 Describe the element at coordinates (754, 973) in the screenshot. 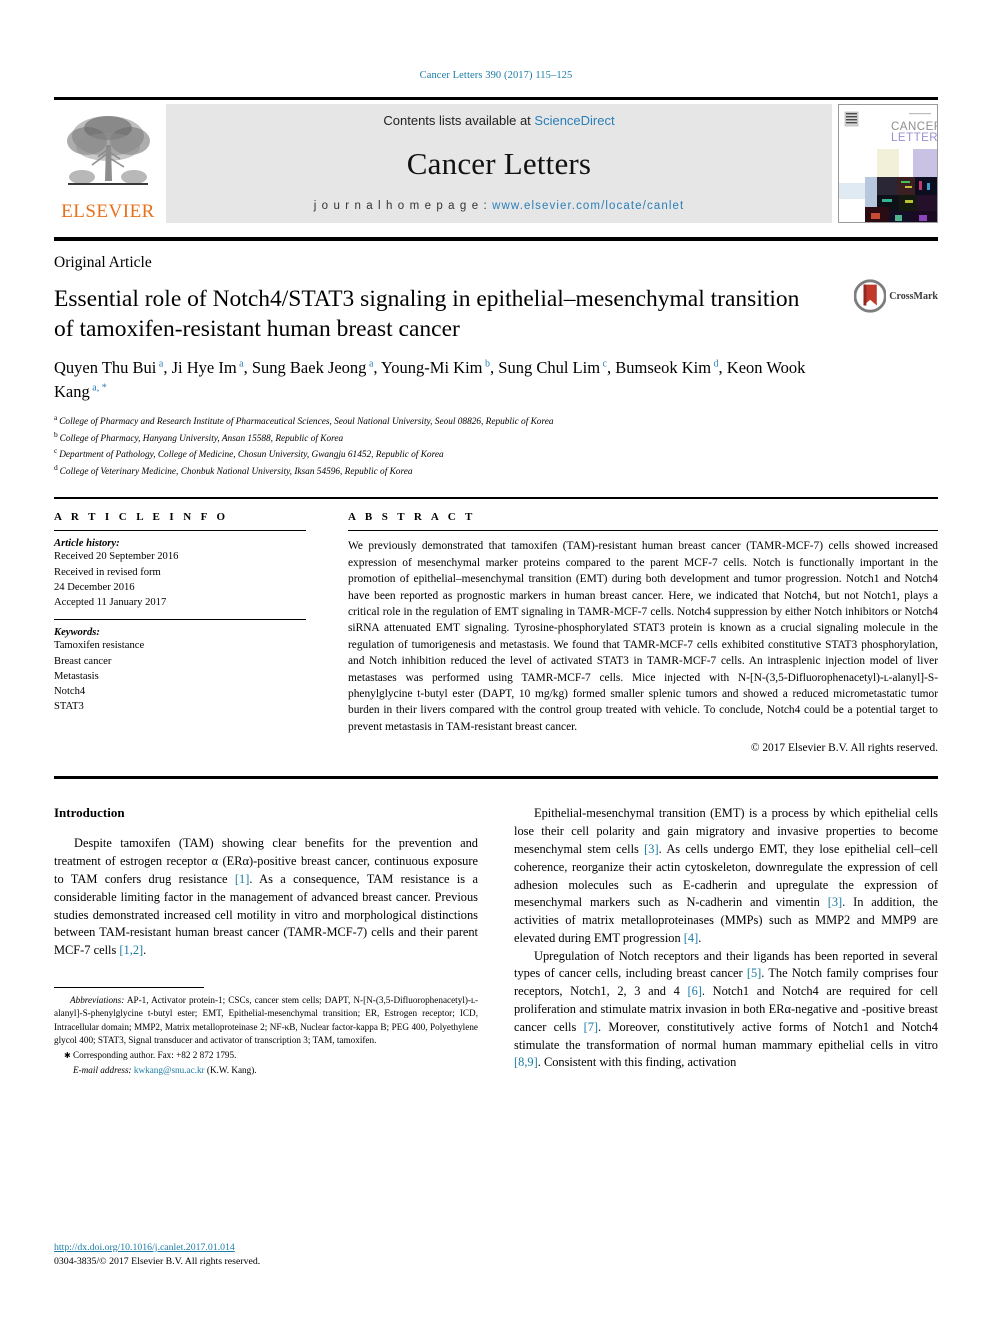

I see `citation-link: [5]` at that location.